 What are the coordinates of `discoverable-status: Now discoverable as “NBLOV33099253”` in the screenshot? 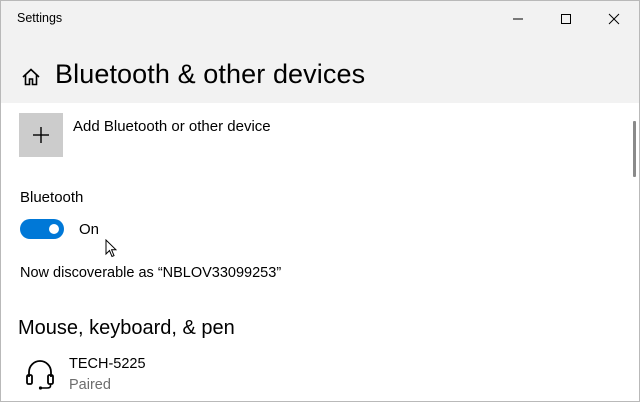 It's located at (151, 273).